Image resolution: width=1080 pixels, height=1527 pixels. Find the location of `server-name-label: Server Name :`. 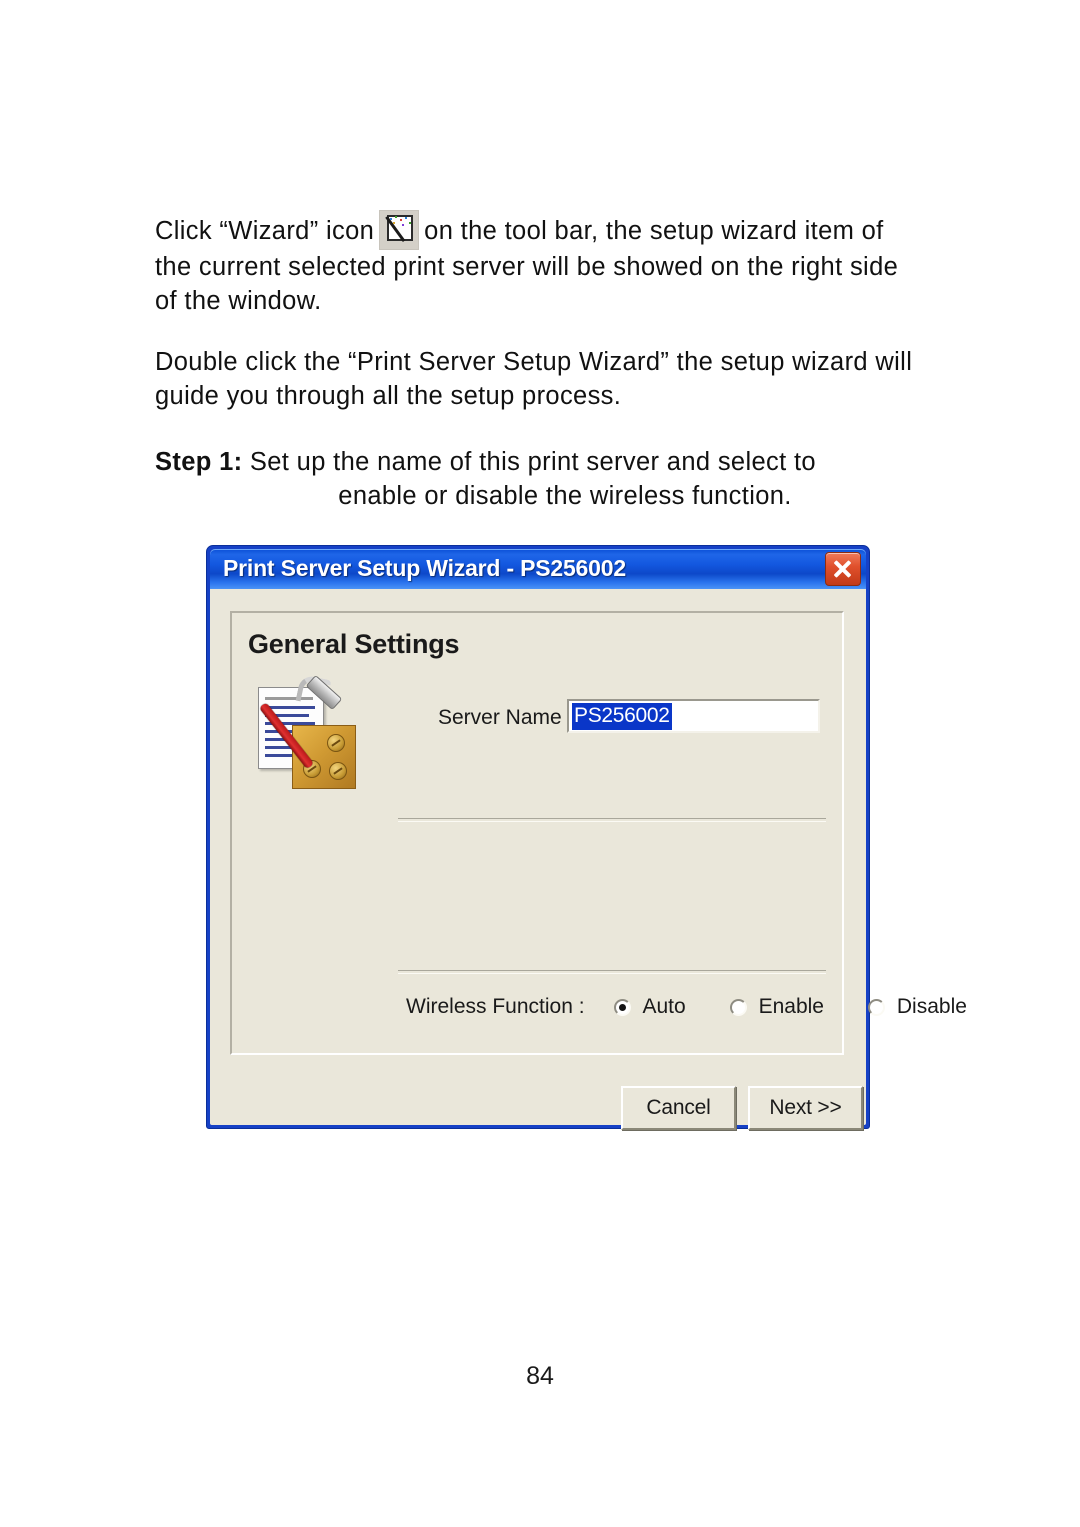

server-name-label: Server Name : is located at coordinates (506, 717).